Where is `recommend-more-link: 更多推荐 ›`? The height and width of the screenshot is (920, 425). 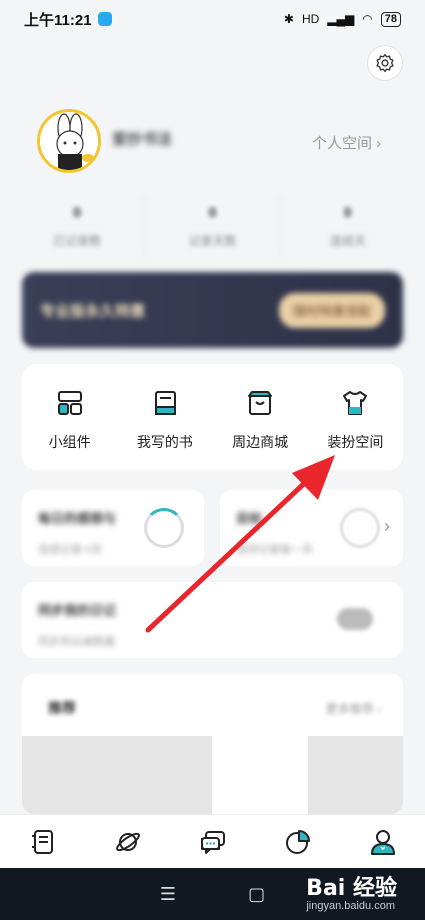
recommend-more-link: 更多推荐 › is located at coordinates (353, 708).